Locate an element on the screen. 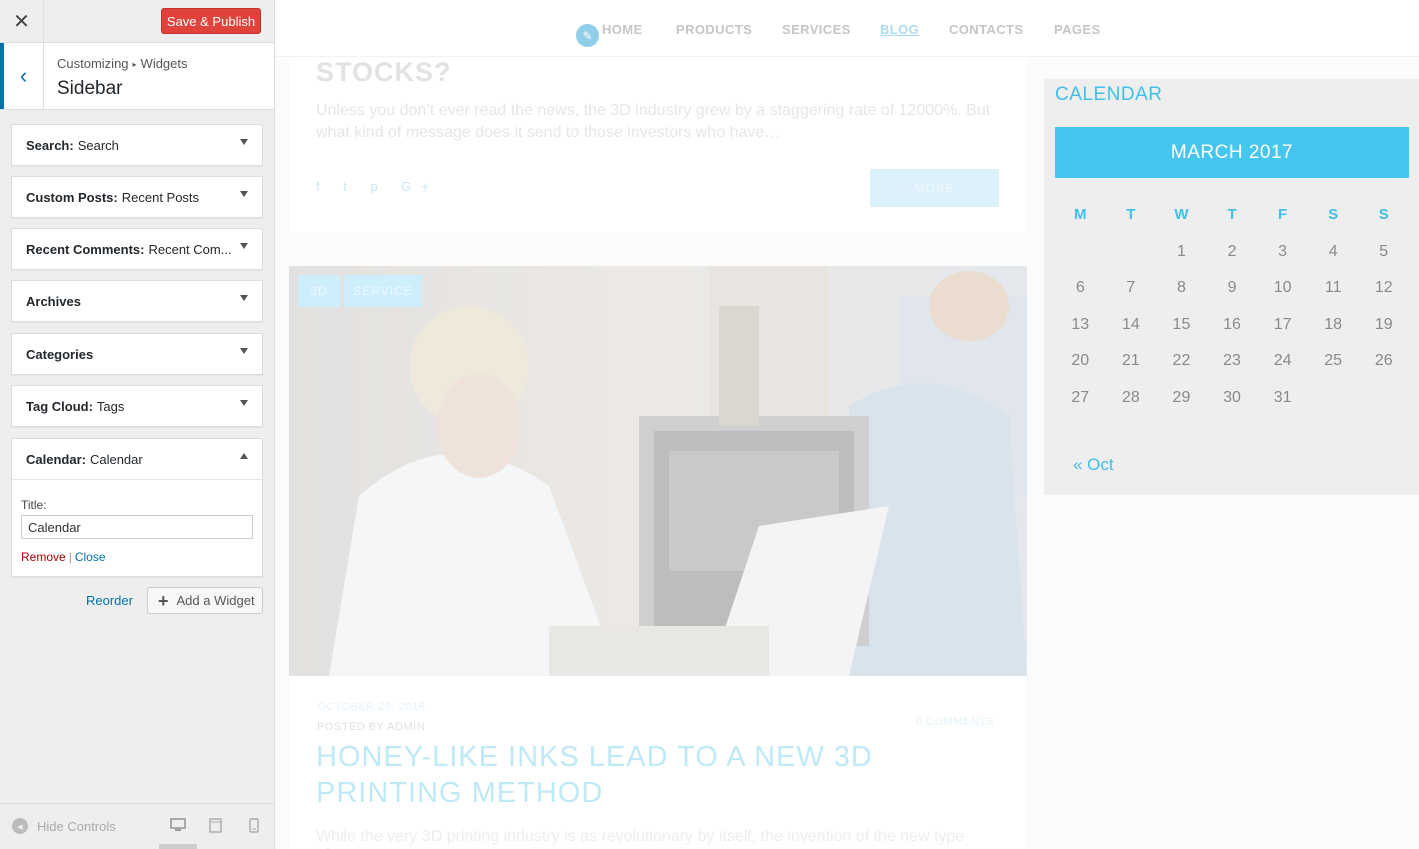  day-cell: 6 is located at coordinates (1080, 288).